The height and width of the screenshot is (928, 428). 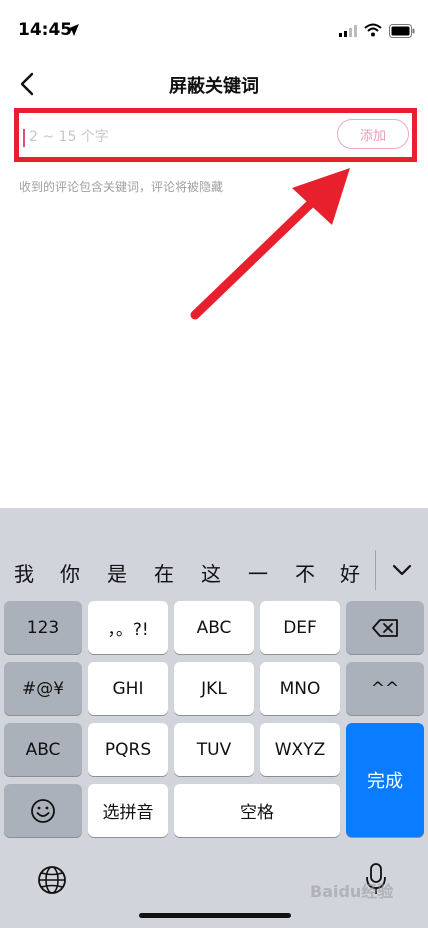 I want to click on smiley-icon, so click(x=43, y=810).